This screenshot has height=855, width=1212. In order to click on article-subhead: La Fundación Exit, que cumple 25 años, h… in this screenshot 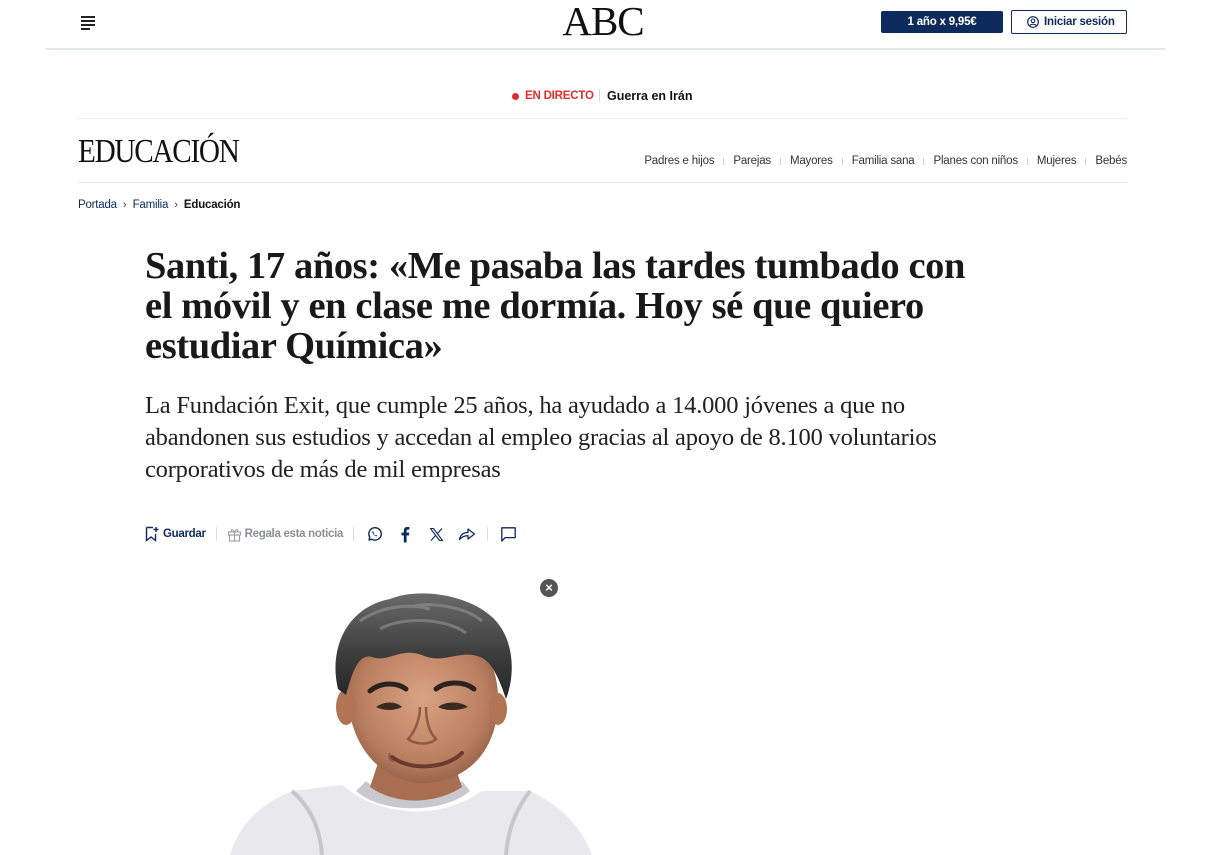, I will do `click(541, 437)`.